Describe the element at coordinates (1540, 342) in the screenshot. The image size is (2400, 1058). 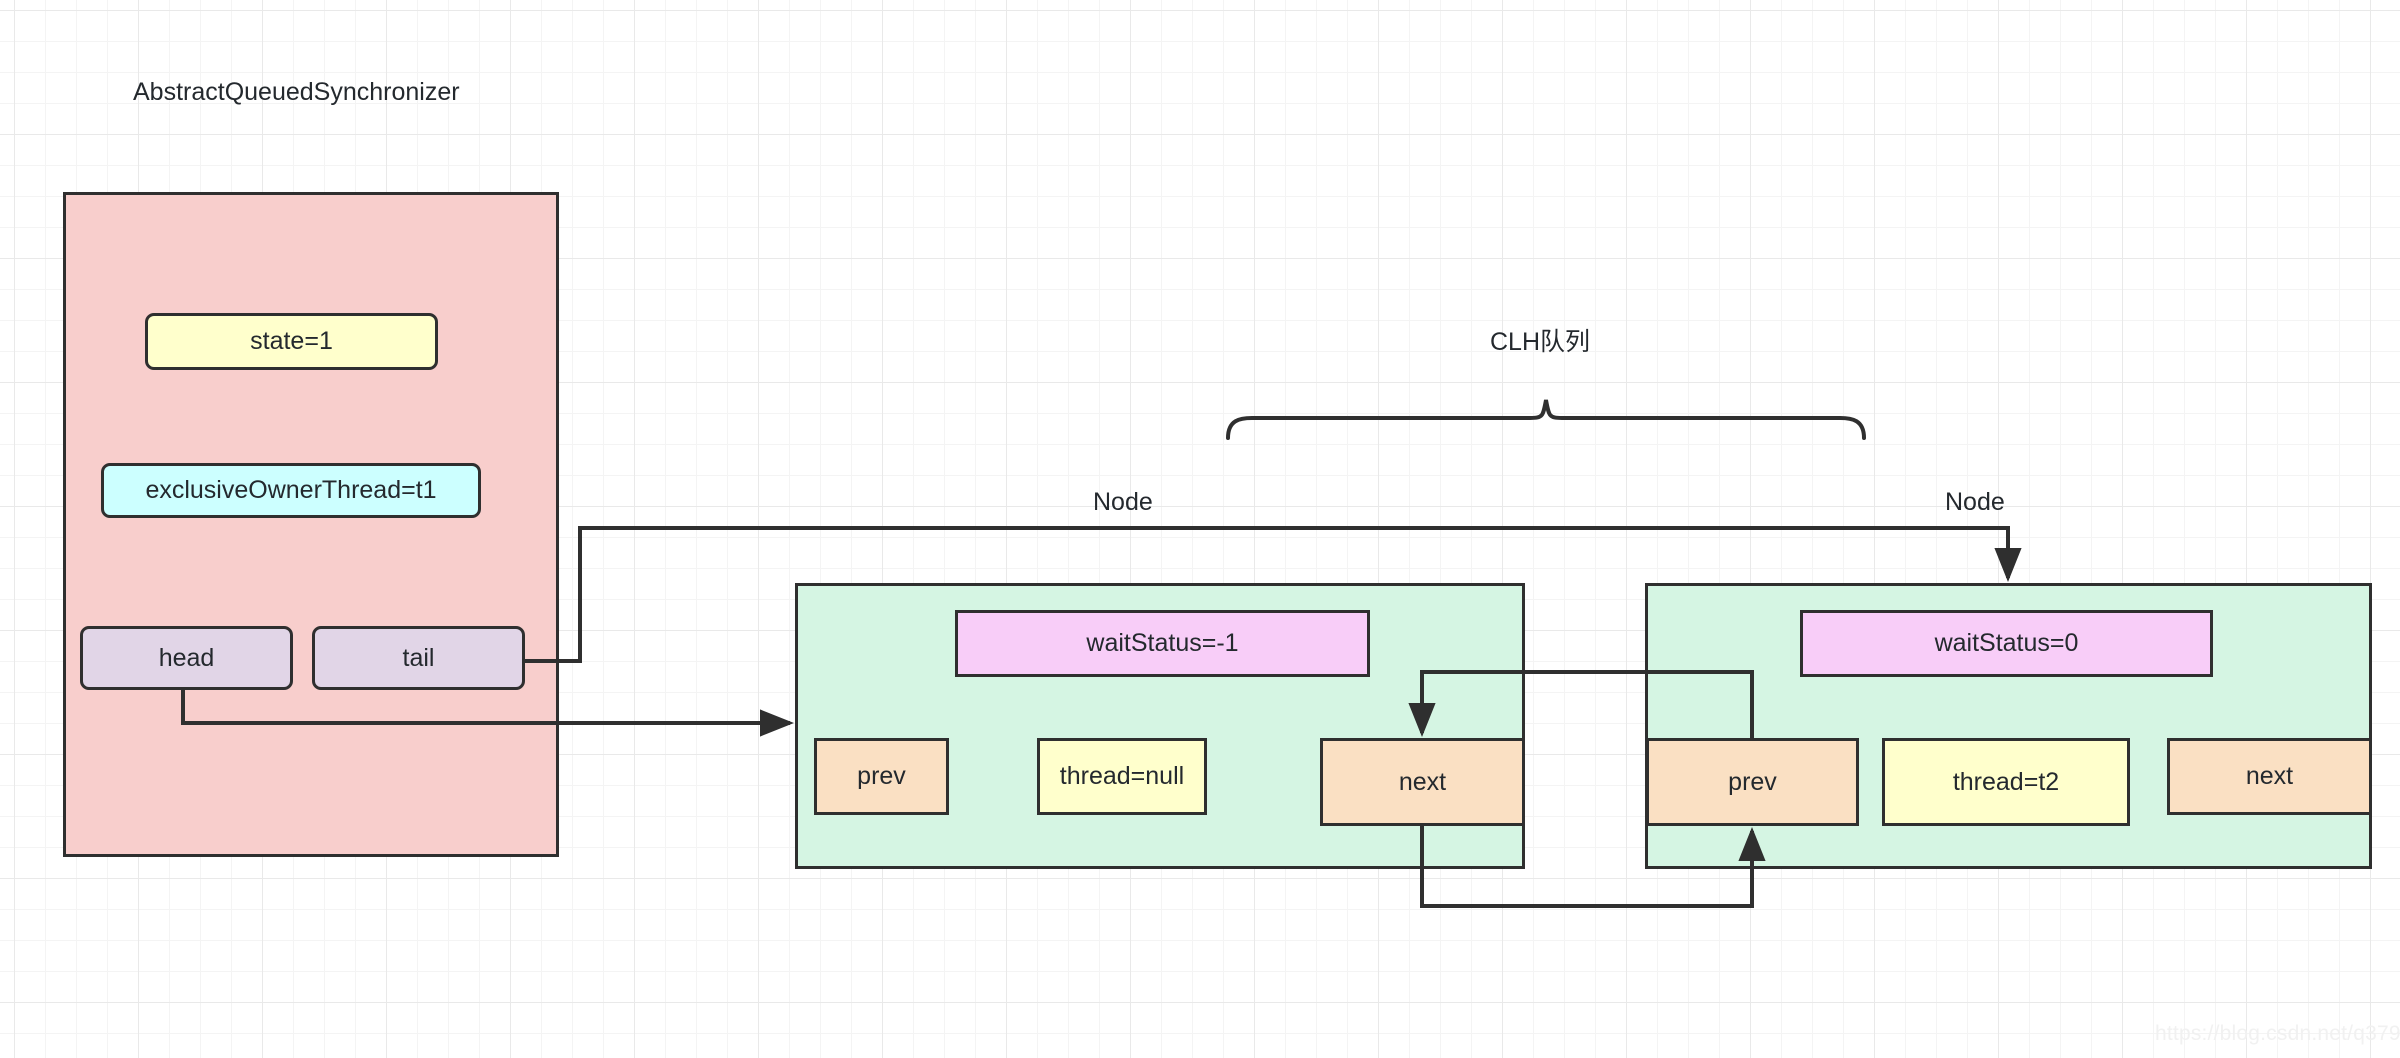
I see `clh-queue-label: CLH队列` at that location.